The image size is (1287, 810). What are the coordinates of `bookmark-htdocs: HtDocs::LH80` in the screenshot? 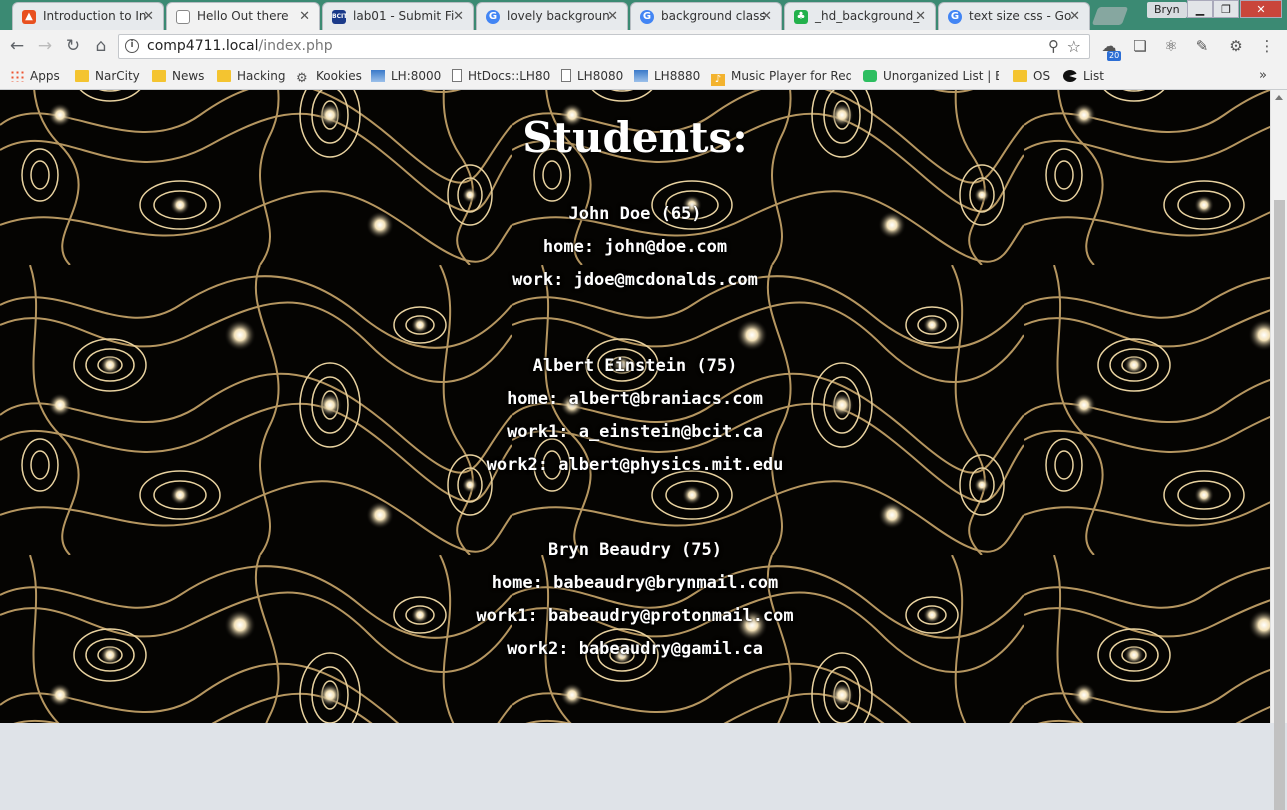 It's located at (501, 76).